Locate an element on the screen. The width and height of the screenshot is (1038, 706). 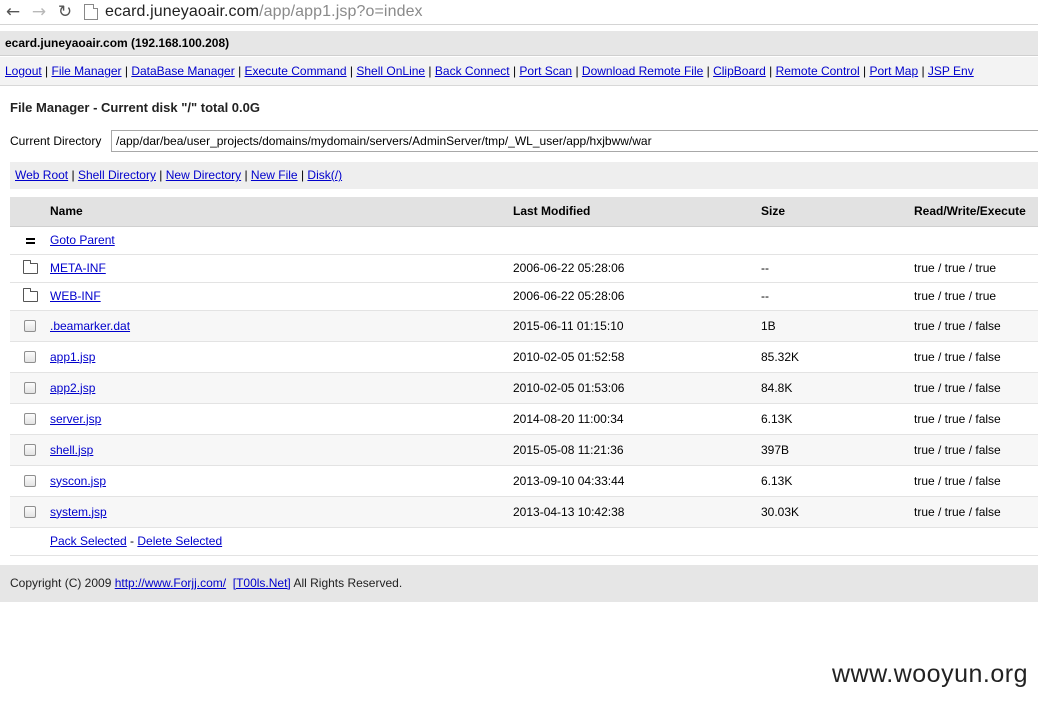
menu-item-jsp-env: JSP Env is located at coordinates (951, 71).